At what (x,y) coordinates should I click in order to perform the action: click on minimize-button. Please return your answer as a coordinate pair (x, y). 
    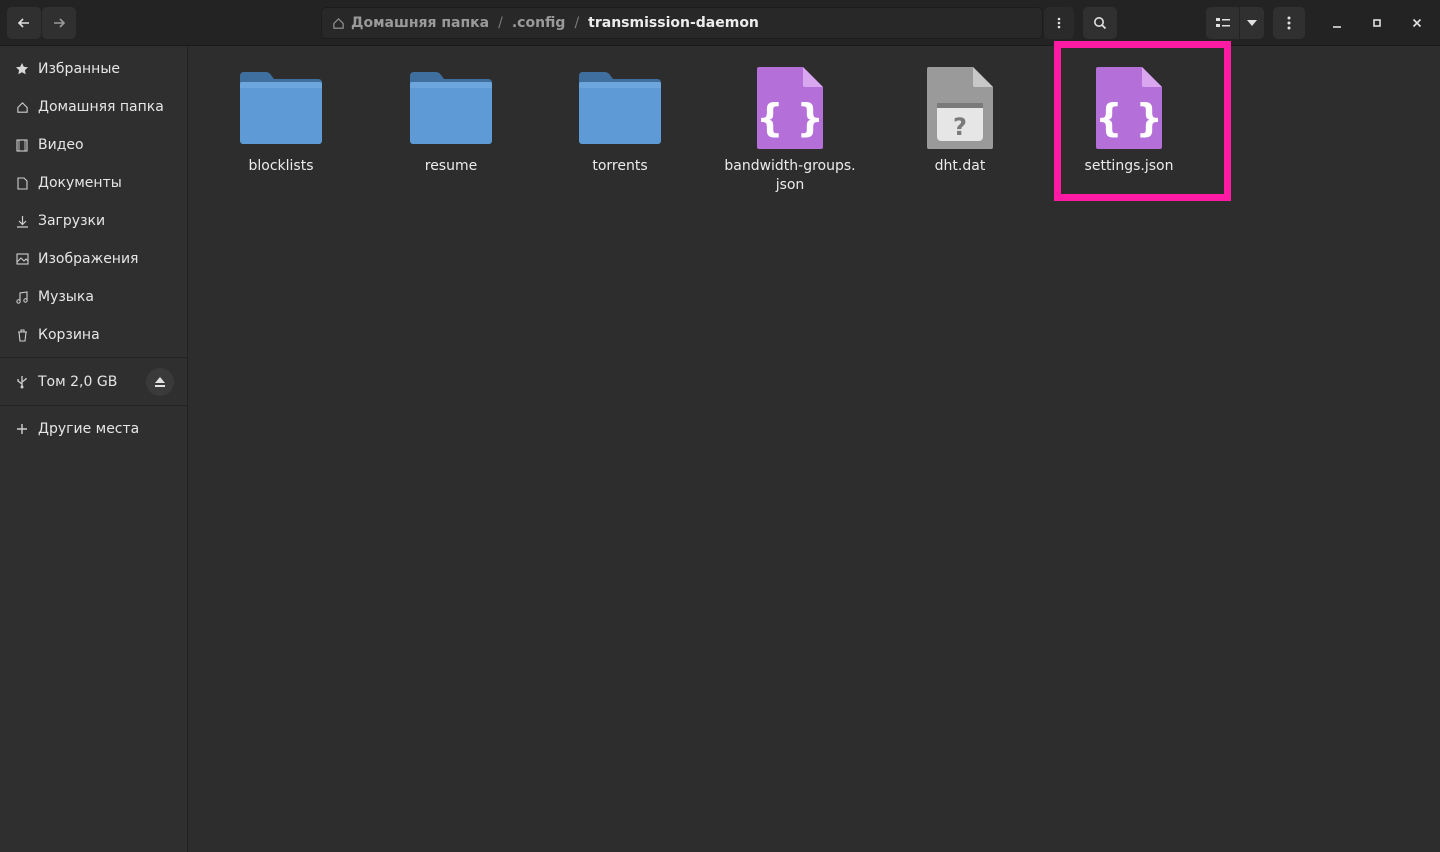
    Looking at the image, I should click on (1337, 23).